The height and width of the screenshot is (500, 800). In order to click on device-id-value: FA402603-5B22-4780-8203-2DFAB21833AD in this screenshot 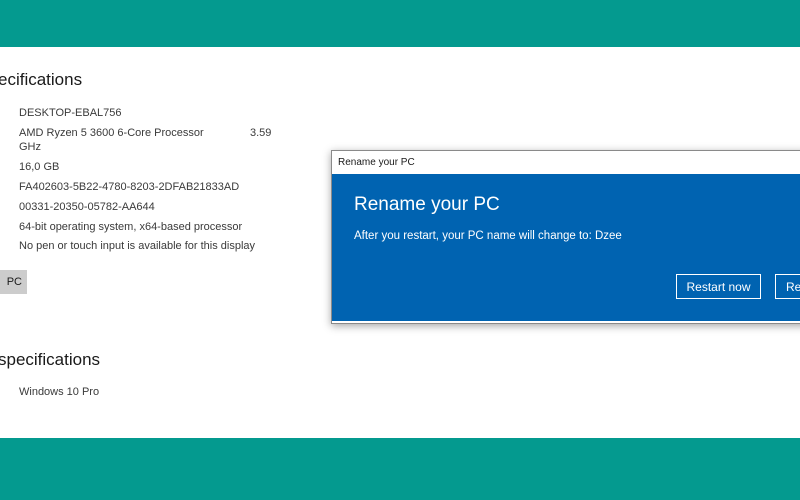, I will do `click(129, 187)`.